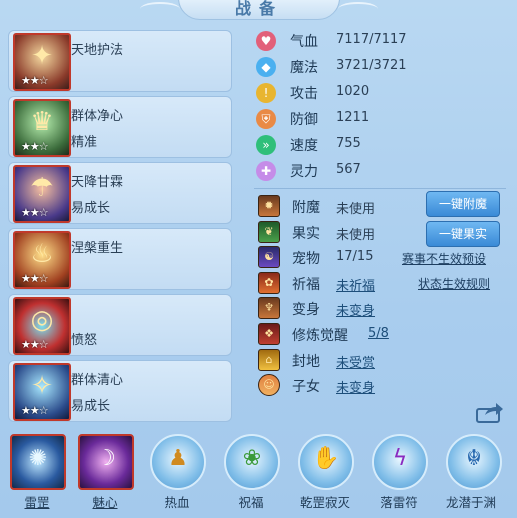 The image size is (517, 518). I want to click on hot-blood-icon: ♟, so click(178, 462).